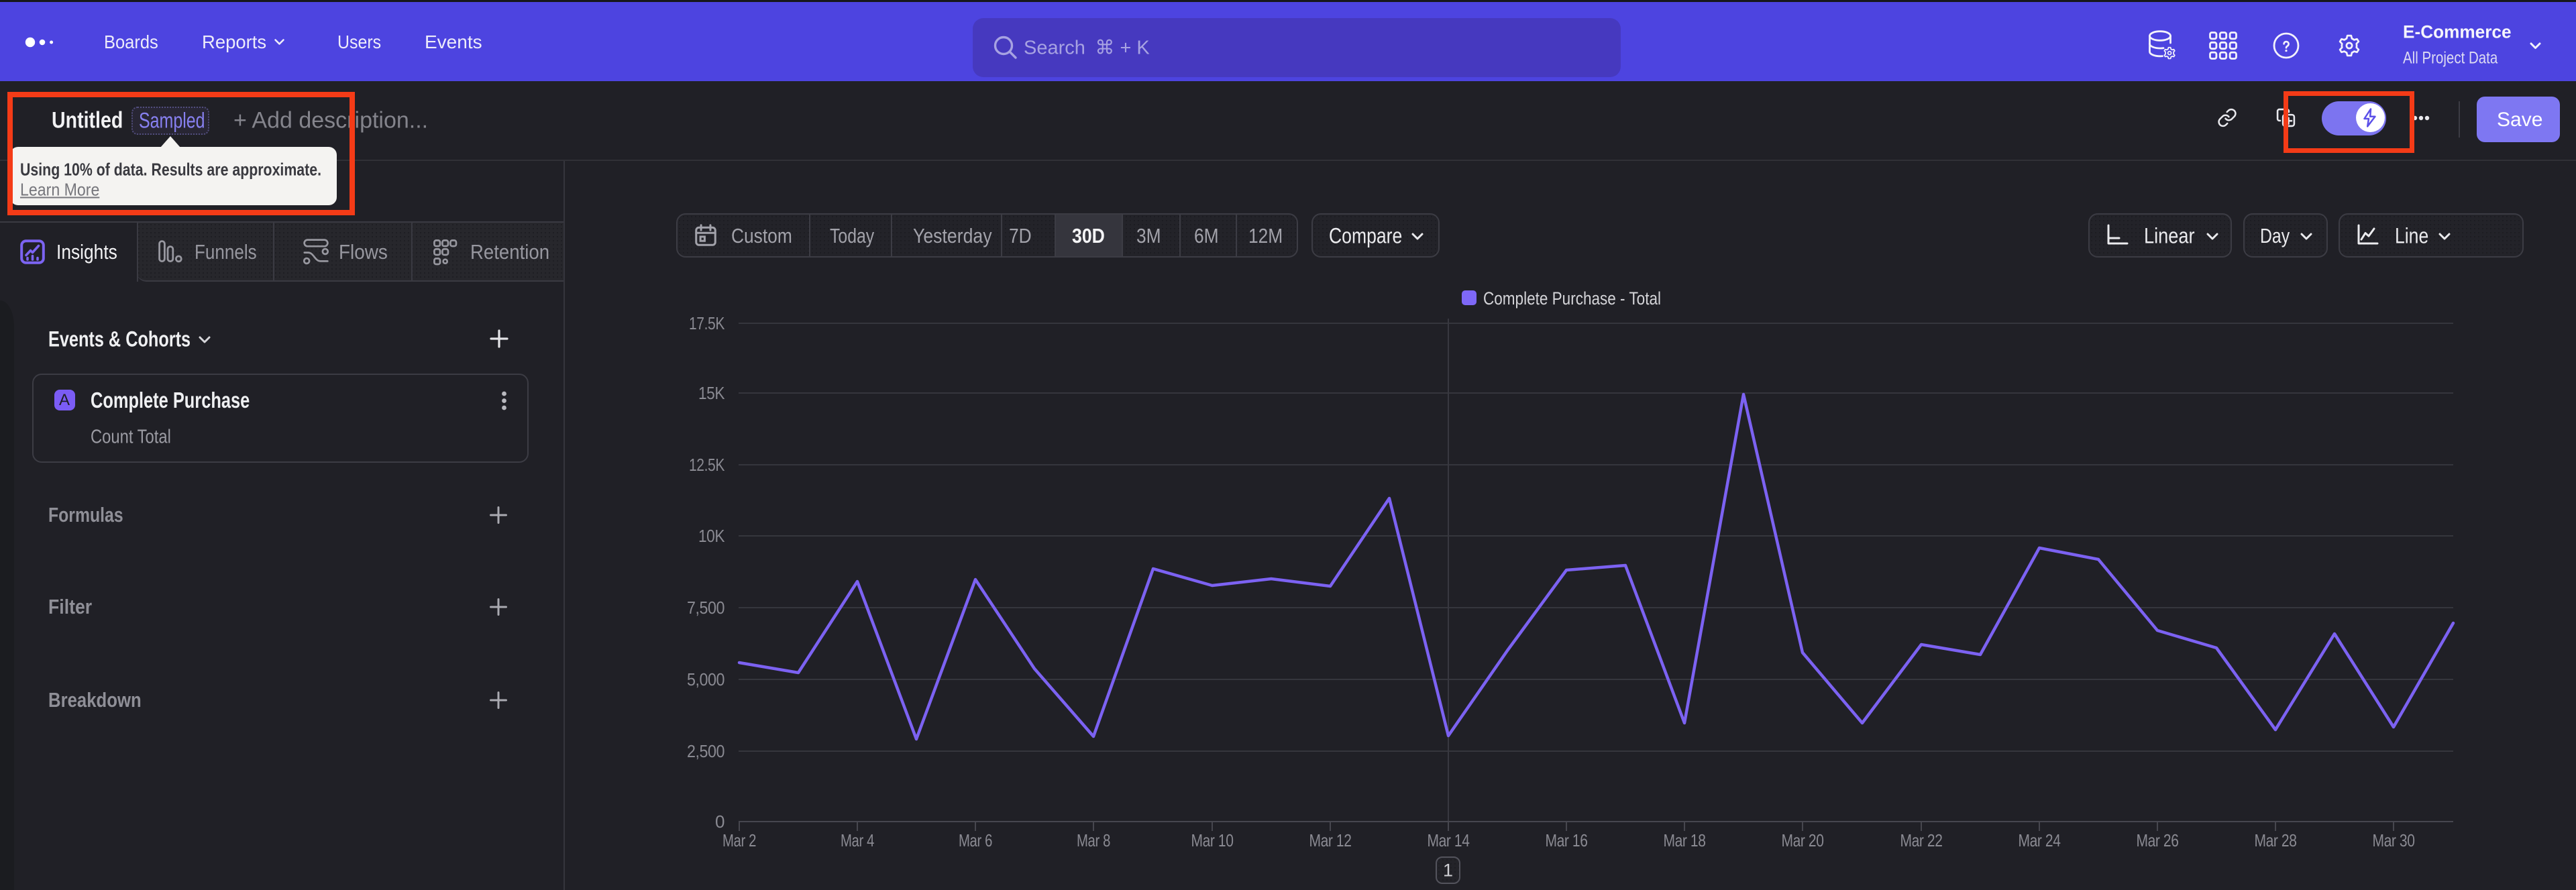  I want to click on svg-text: Mar 4, so click(857, 840).